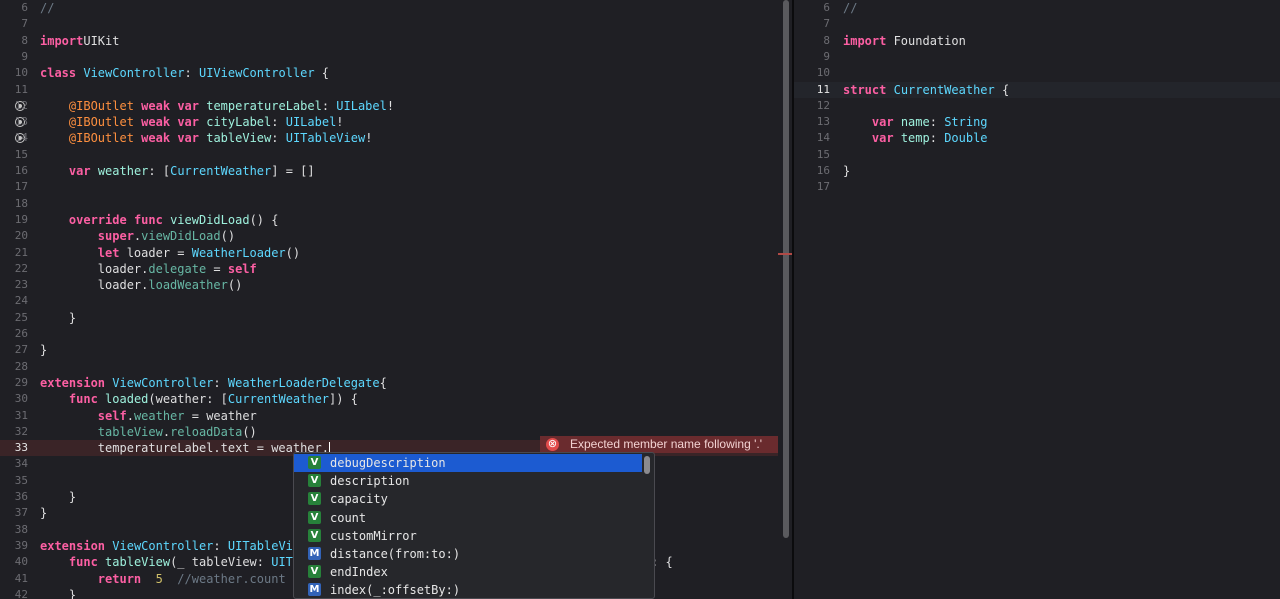 The image size is (1280, 599). Describe the element at coordinates (468, 518) in the screenshot. I see `completion-item: Vcount` at that location.